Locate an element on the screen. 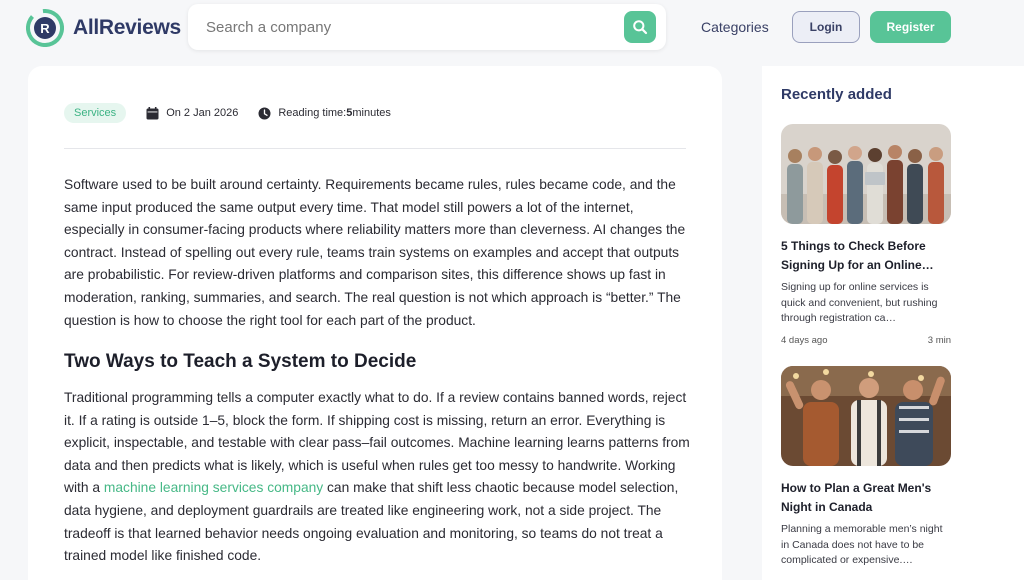 The image size is (1024, 580). recent-card-title-line2: Night in Canada is located at coordinates (827, 506).